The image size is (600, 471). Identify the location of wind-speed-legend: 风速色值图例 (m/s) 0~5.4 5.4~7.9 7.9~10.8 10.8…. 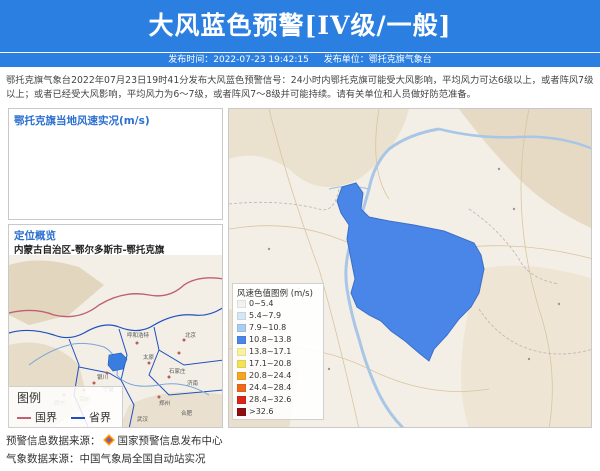
(278, 351).